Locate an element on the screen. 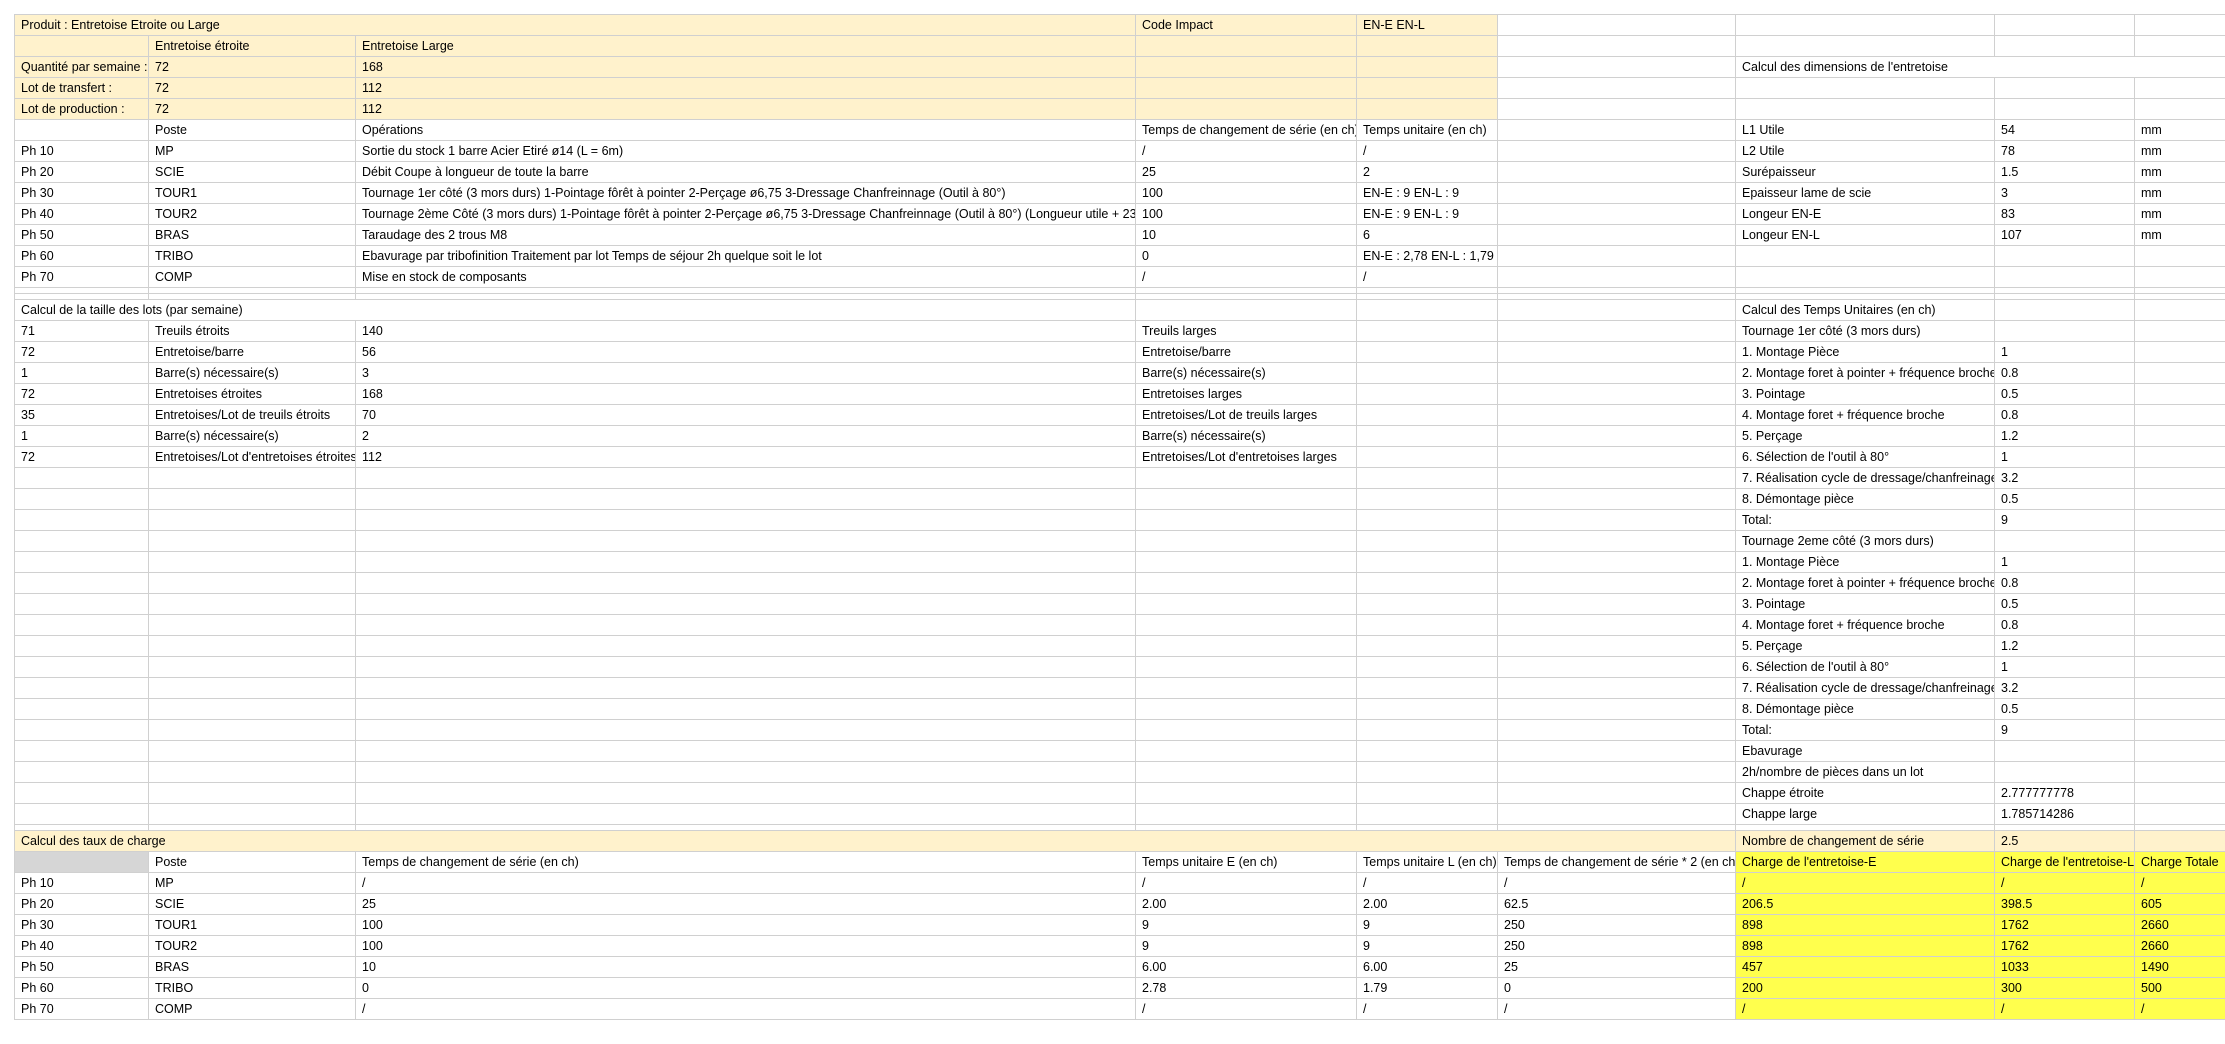  charge-total: 1490 is located at coordinates (2179, 967).